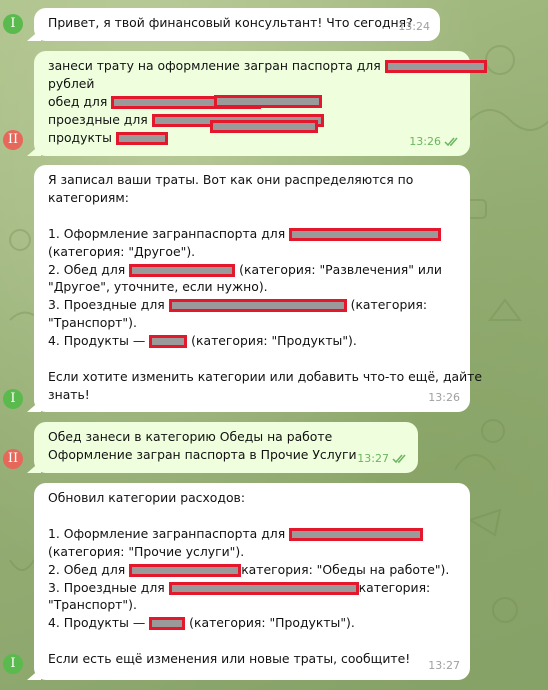 This screenshot has height=690, width=548. Describe the element at coordinates (69, 394) in the screenshot. I see `message-text: знать!` at that location.